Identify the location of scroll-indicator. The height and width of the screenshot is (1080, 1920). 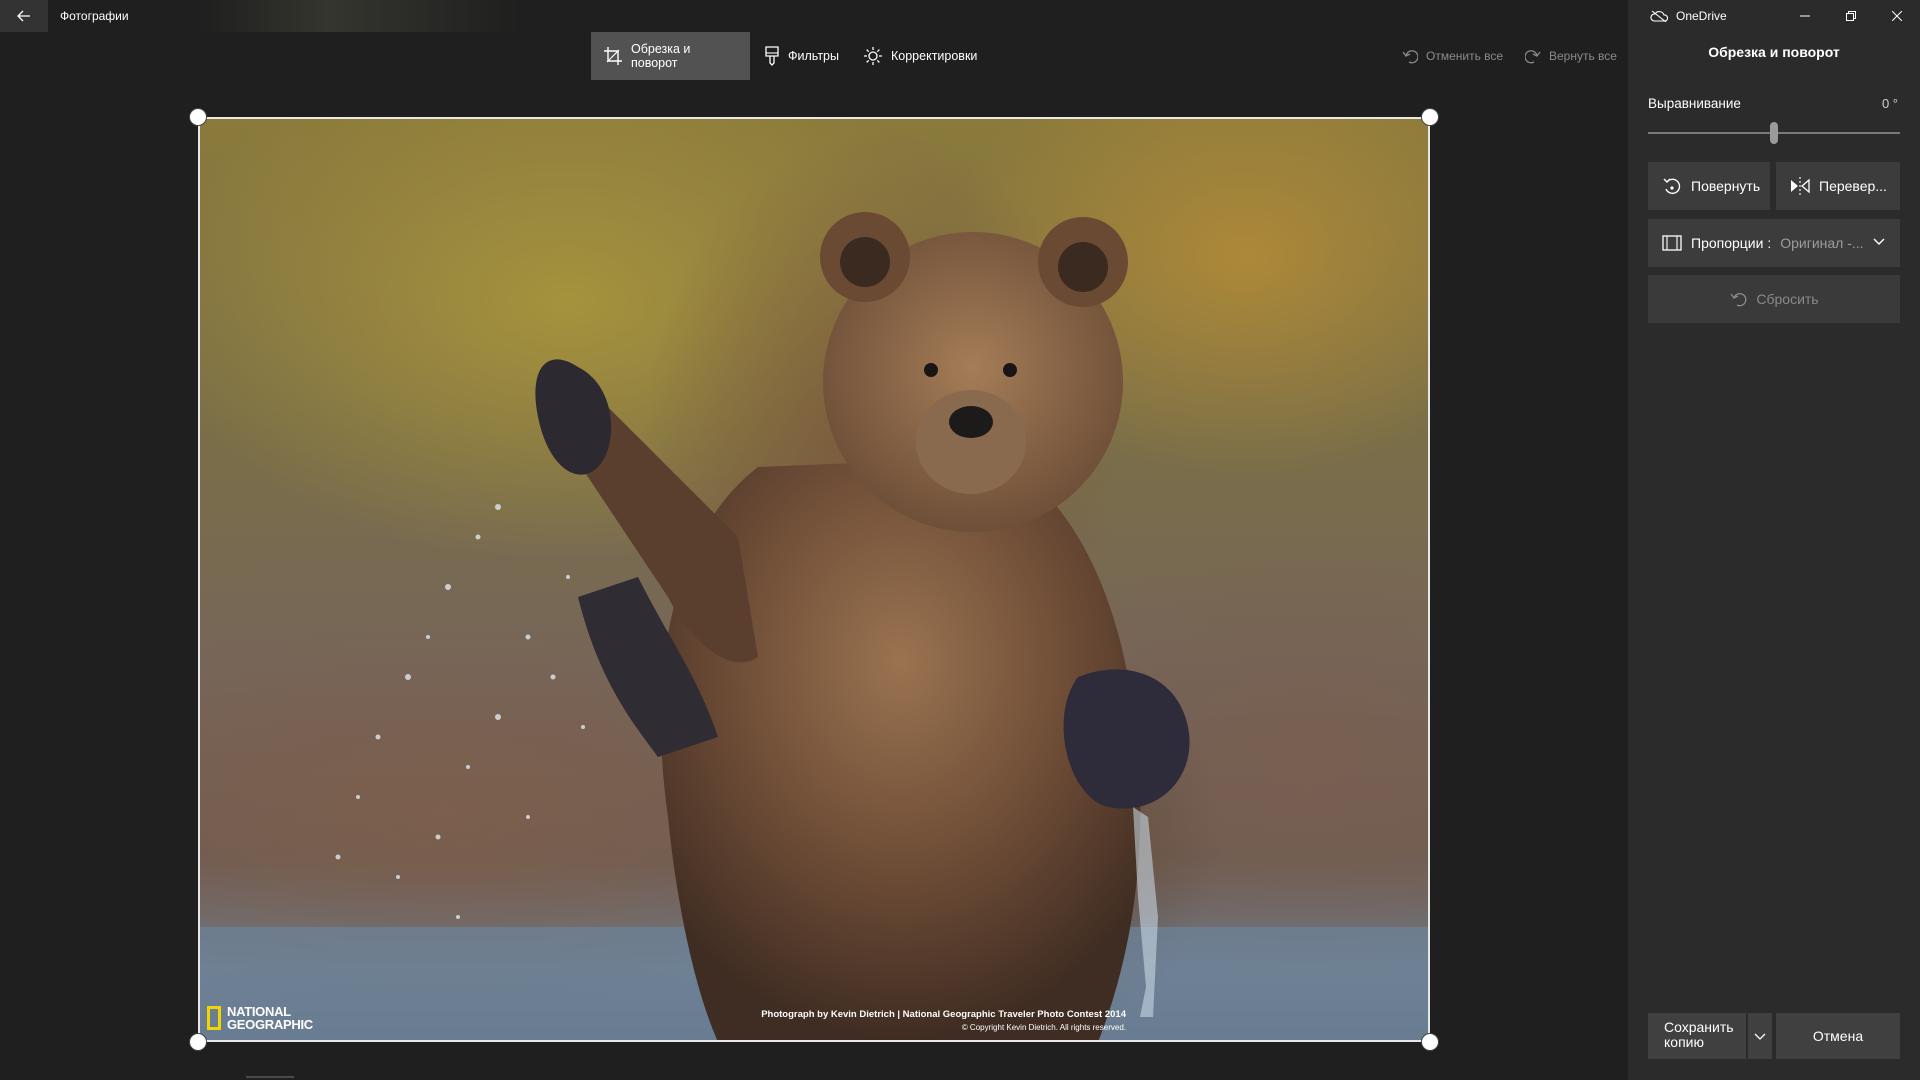
(270, 1077).